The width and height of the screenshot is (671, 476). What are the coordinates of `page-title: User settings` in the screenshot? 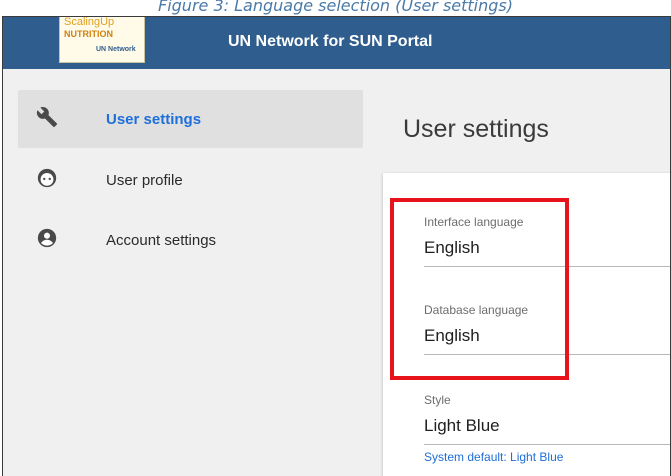 It's located at (476, 129).